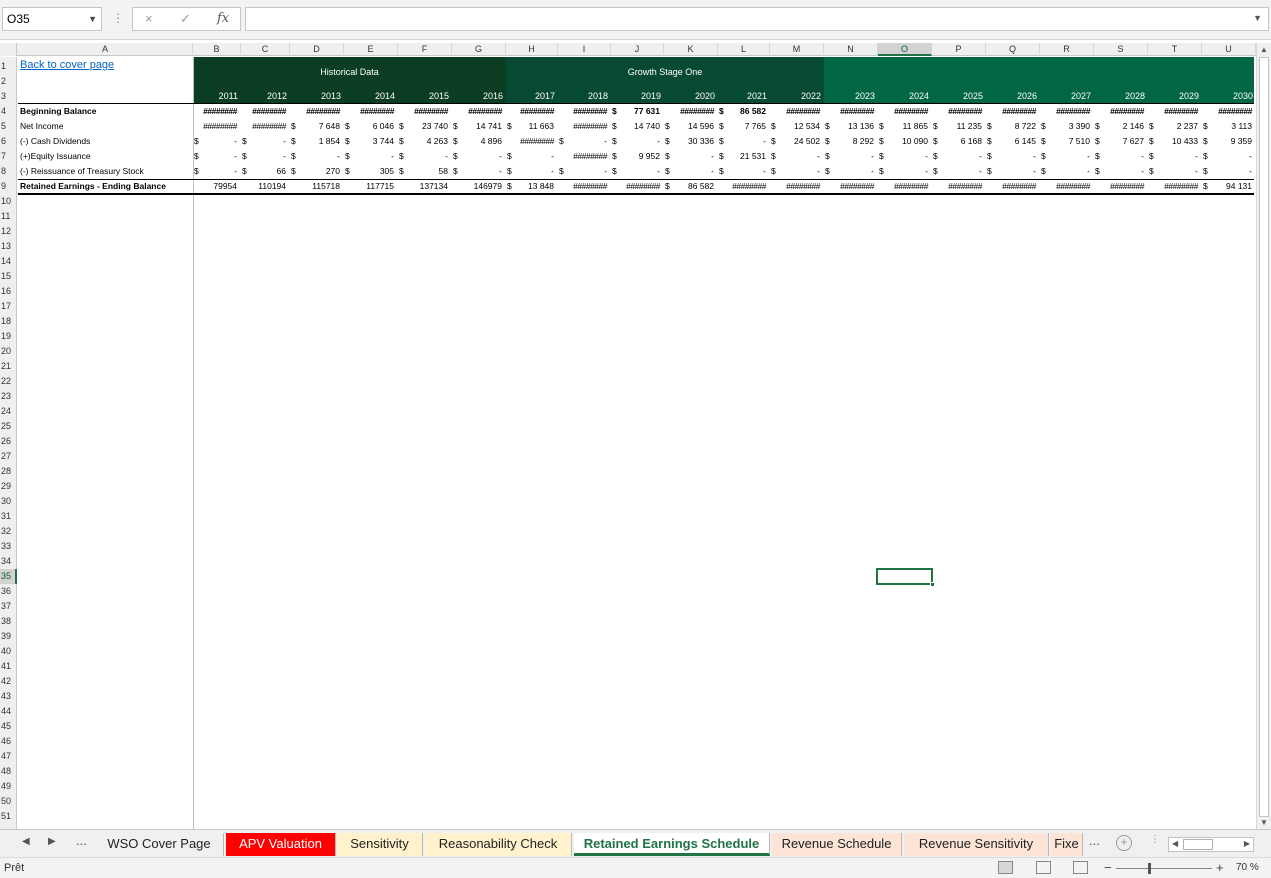  I want to click on column-header-u: U, so click(1229, 49).